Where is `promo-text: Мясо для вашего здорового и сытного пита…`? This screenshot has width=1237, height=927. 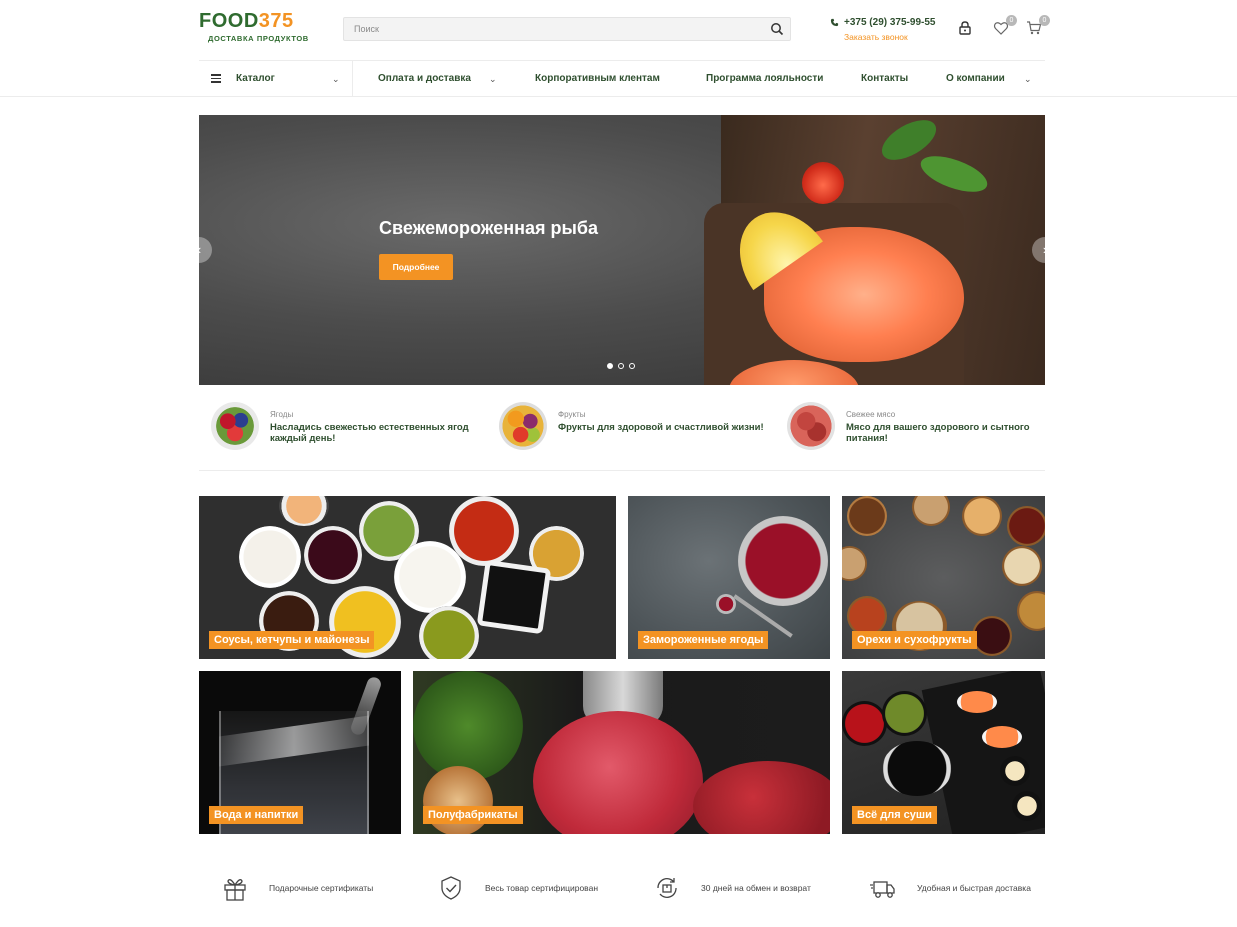 promo-text: Мясо для вашего здорового и сытного пита… is located at coordinates (938, 433).